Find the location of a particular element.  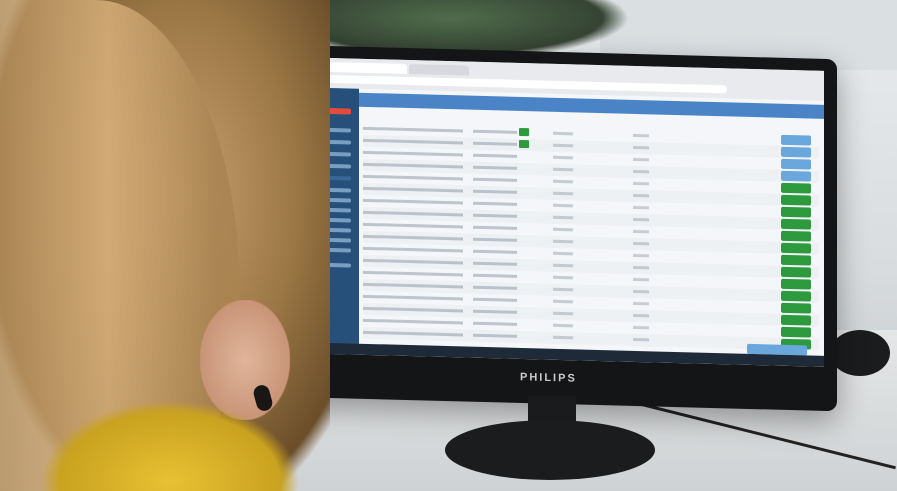

address-bar is located at coordinates (527, 84).